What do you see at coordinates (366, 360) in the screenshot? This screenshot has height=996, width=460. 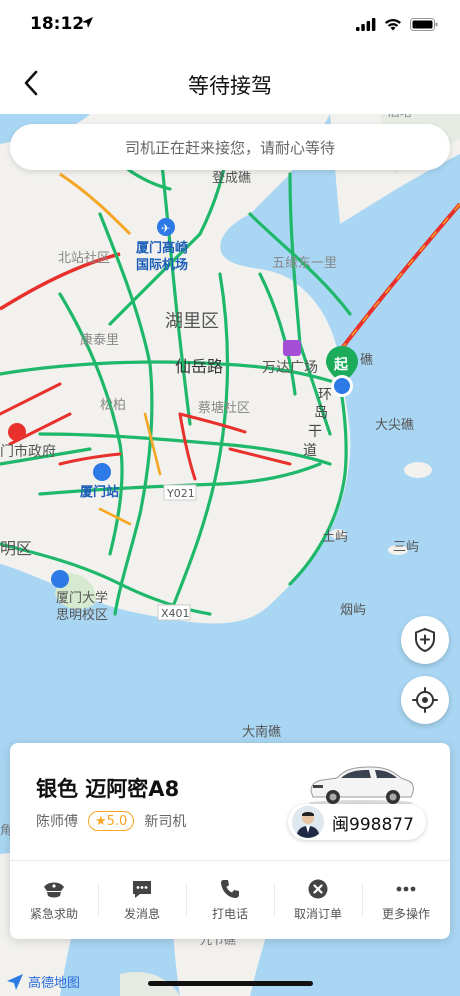 I see `map-label: 礁` at bounding box center [366, 360].